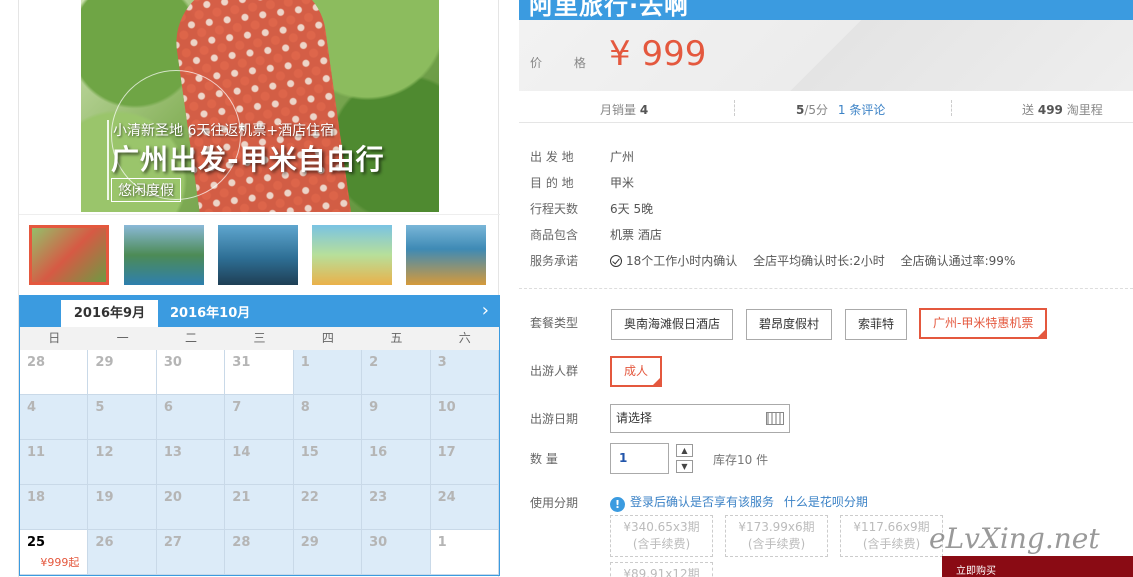 The height and width of the screenshot is (577, 1133). I want to click on calendar-day: 8, so click(328, 417).